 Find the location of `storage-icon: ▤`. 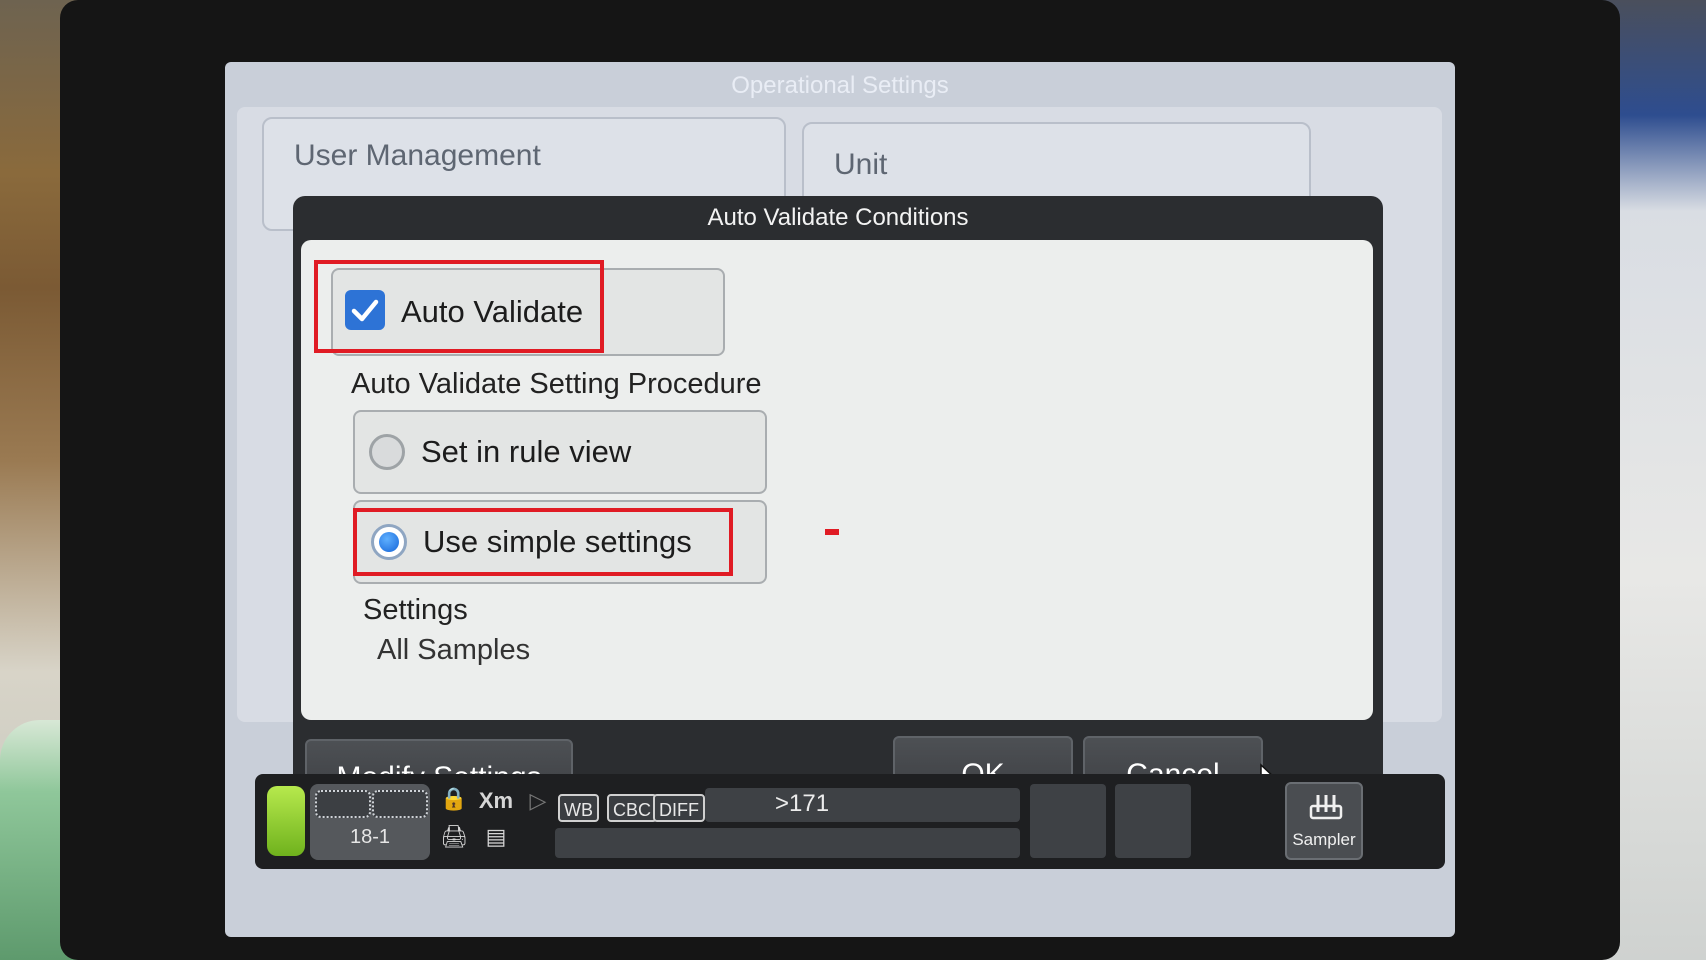

storage-icon: ▤ is located at coordinates (496, 837).